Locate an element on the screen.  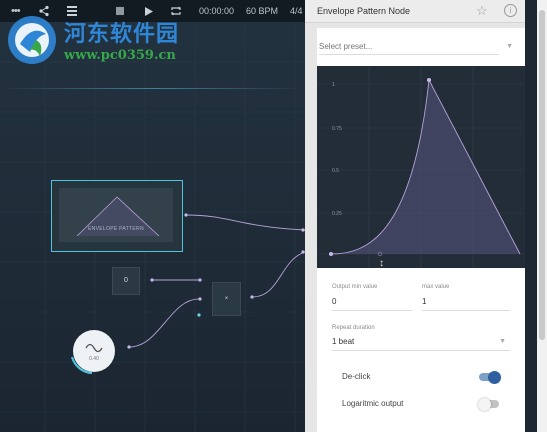
envelope-pattern-node: ENVELOPE PATTERN is located at coordinates (117, 216).